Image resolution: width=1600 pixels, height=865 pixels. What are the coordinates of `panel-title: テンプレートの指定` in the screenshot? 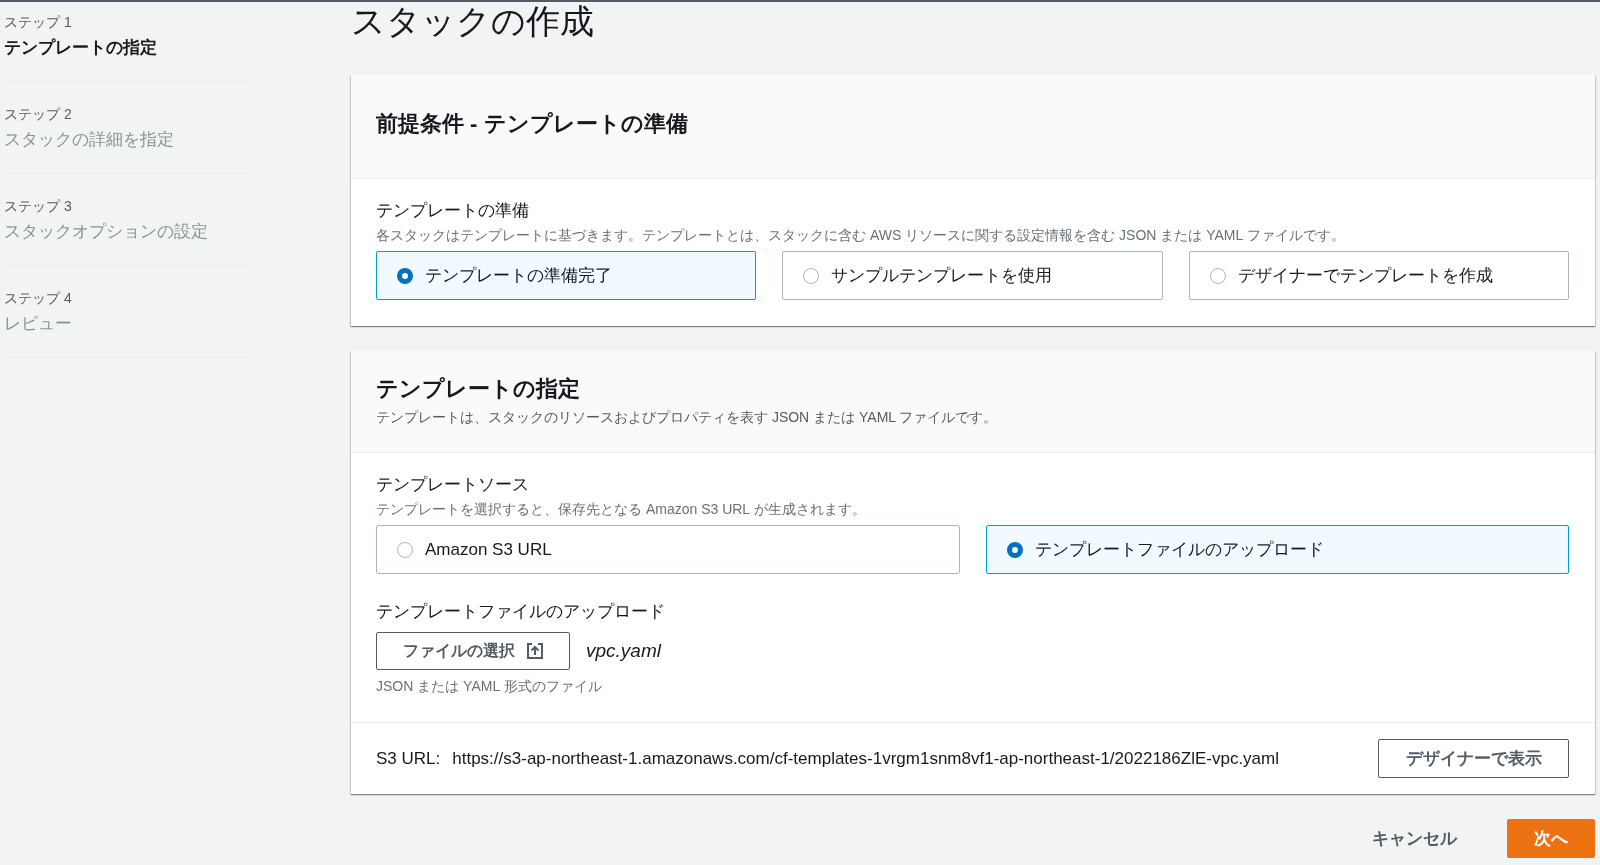 It's located at (478, 389).